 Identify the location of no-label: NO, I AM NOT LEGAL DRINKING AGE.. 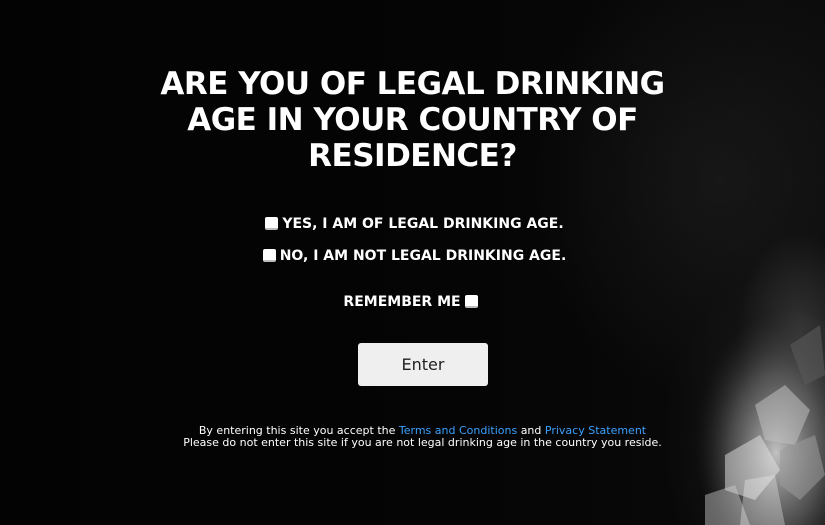
(423, 256).